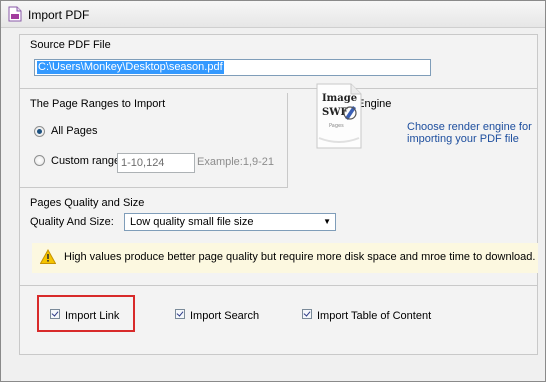 Image resolution: width=548 pixels, height=384 pixels. What do you see at coordinates (339, 98) in the screenshot?
I see `engine-image-line1: Image` at bounding box center [339, 98].